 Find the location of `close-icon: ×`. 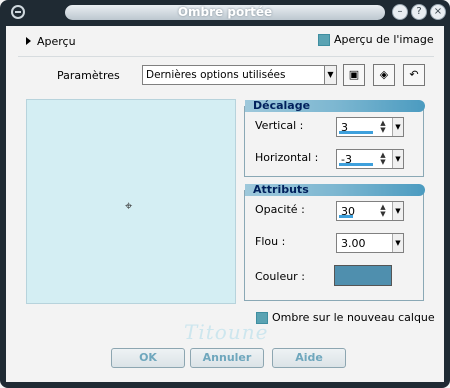

close-icon: × is located at coordinates (438, 12).